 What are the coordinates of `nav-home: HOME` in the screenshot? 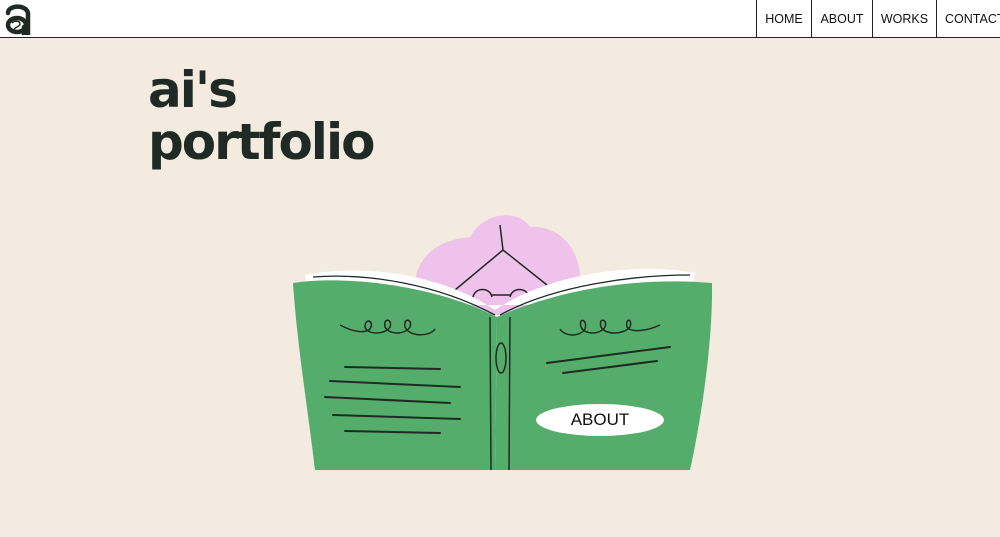 It's located at (783, 18).